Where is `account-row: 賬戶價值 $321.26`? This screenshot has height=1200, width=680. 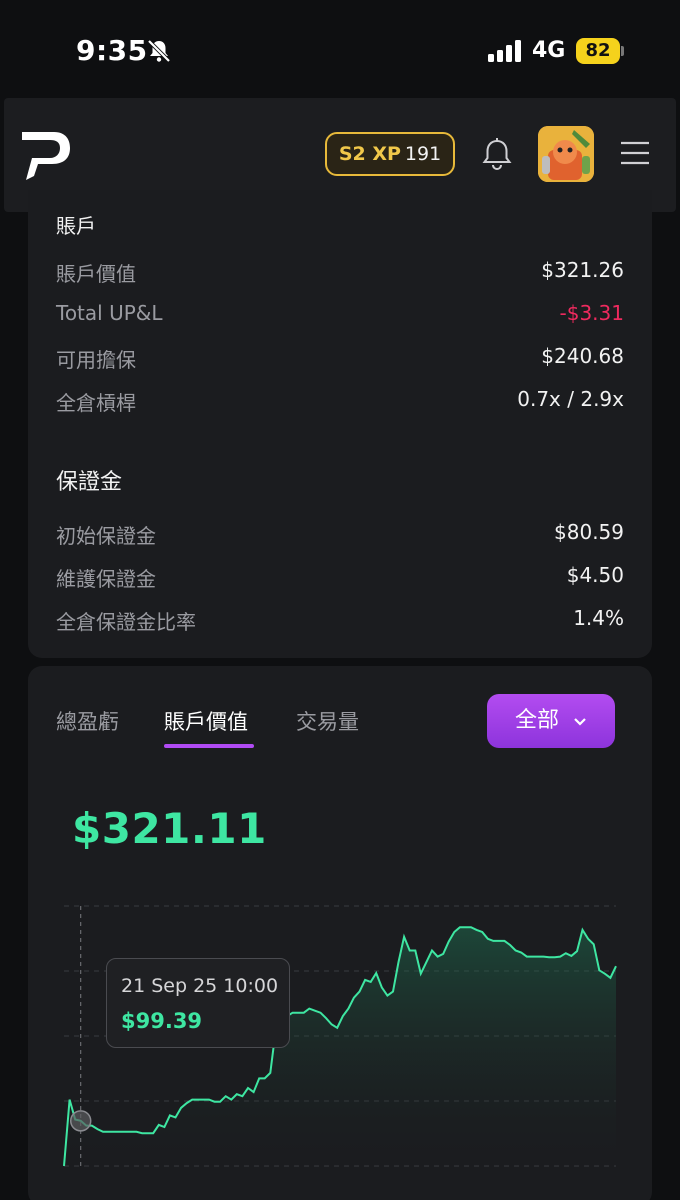
account-row: 賬戶價值 $321.26 is located at coordinates (340, 273).